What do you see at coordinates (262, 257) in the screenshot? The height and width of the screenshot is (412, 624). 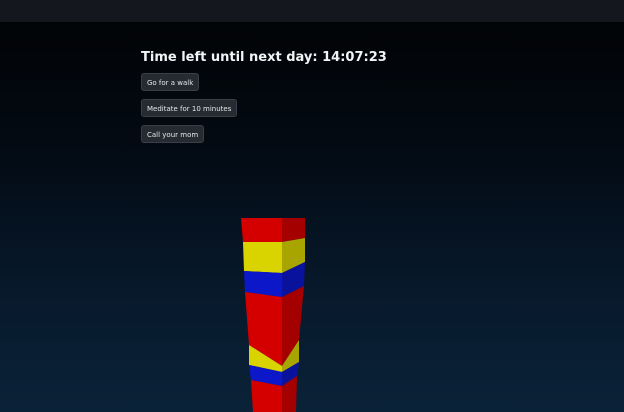 I see `tower-front-yellow-upper` at bounding box center [262, 257].